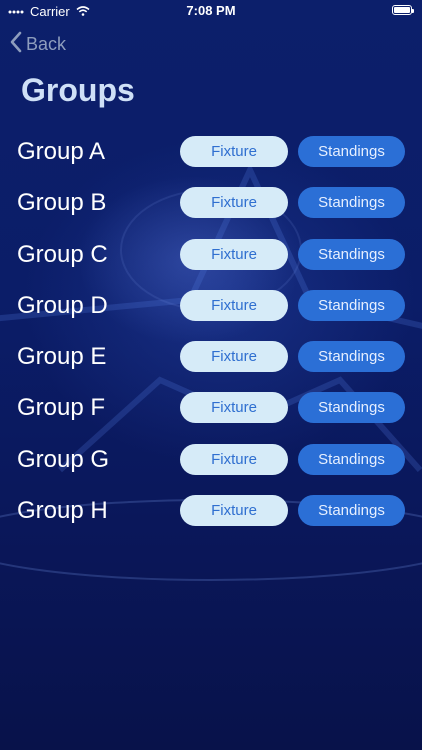 The image size is (422, 750). I want to click on group-row: Group E Fixture Standings, so click(211, 366).